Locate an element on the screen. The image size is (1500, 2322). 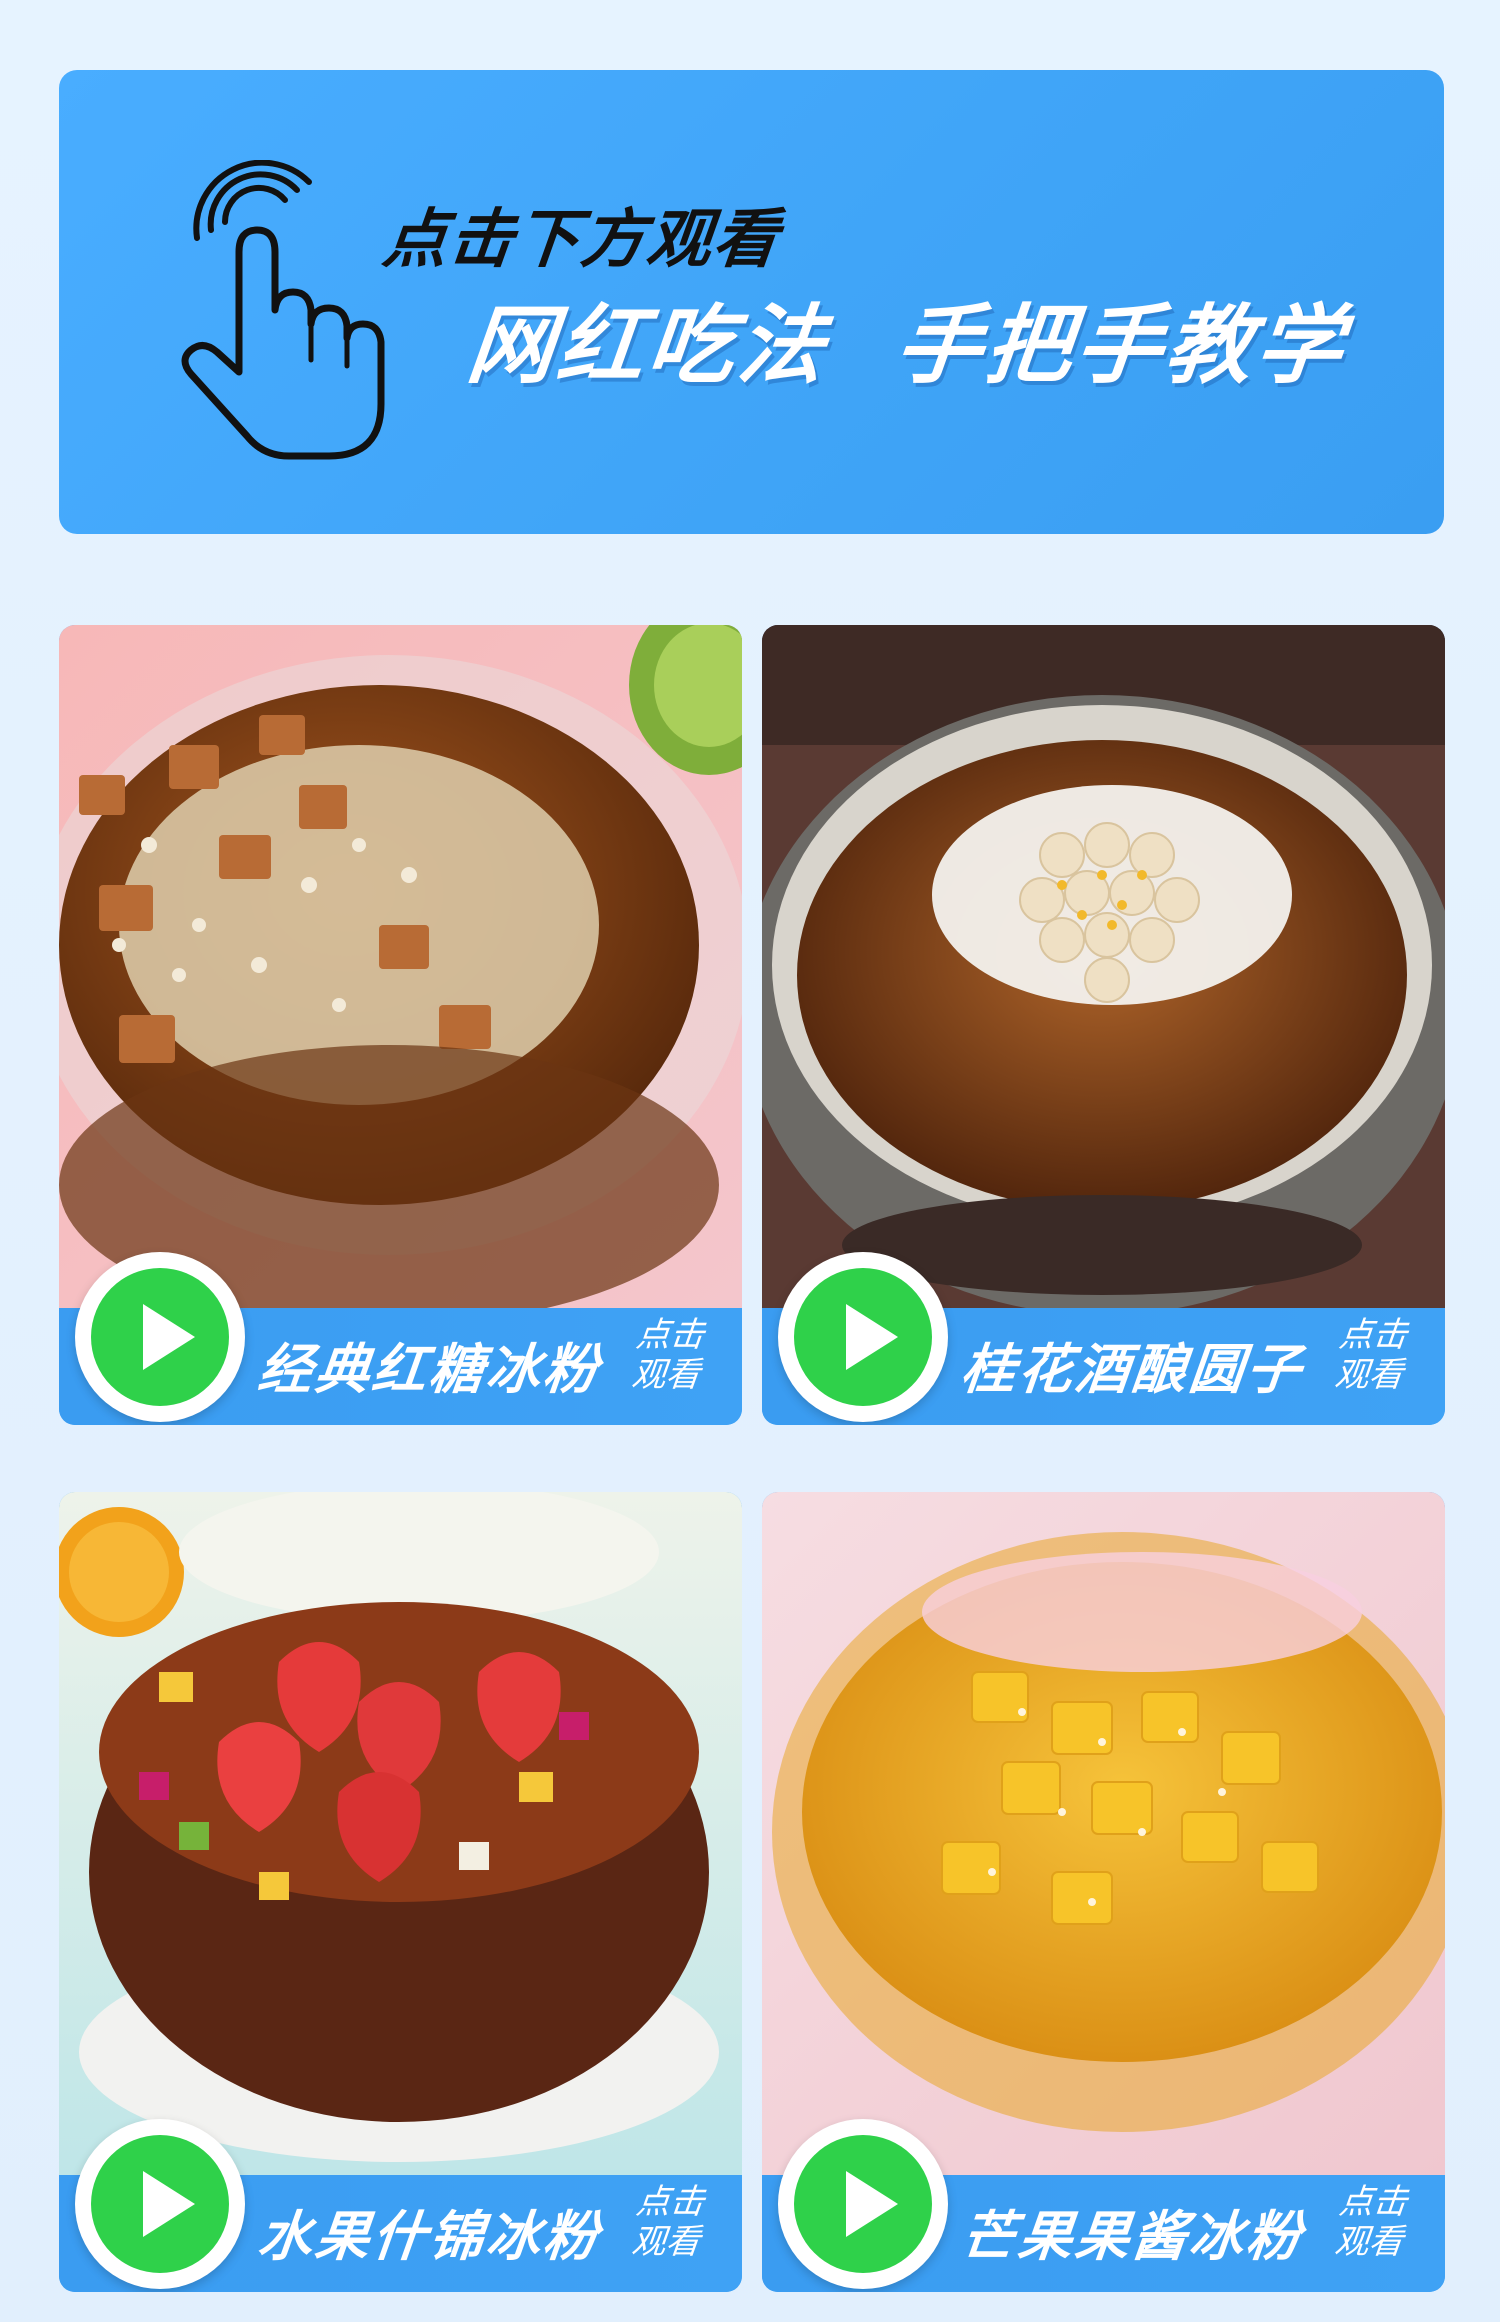
banner-subtitle: 点击下方观看 is located at coordinates (581, 240).